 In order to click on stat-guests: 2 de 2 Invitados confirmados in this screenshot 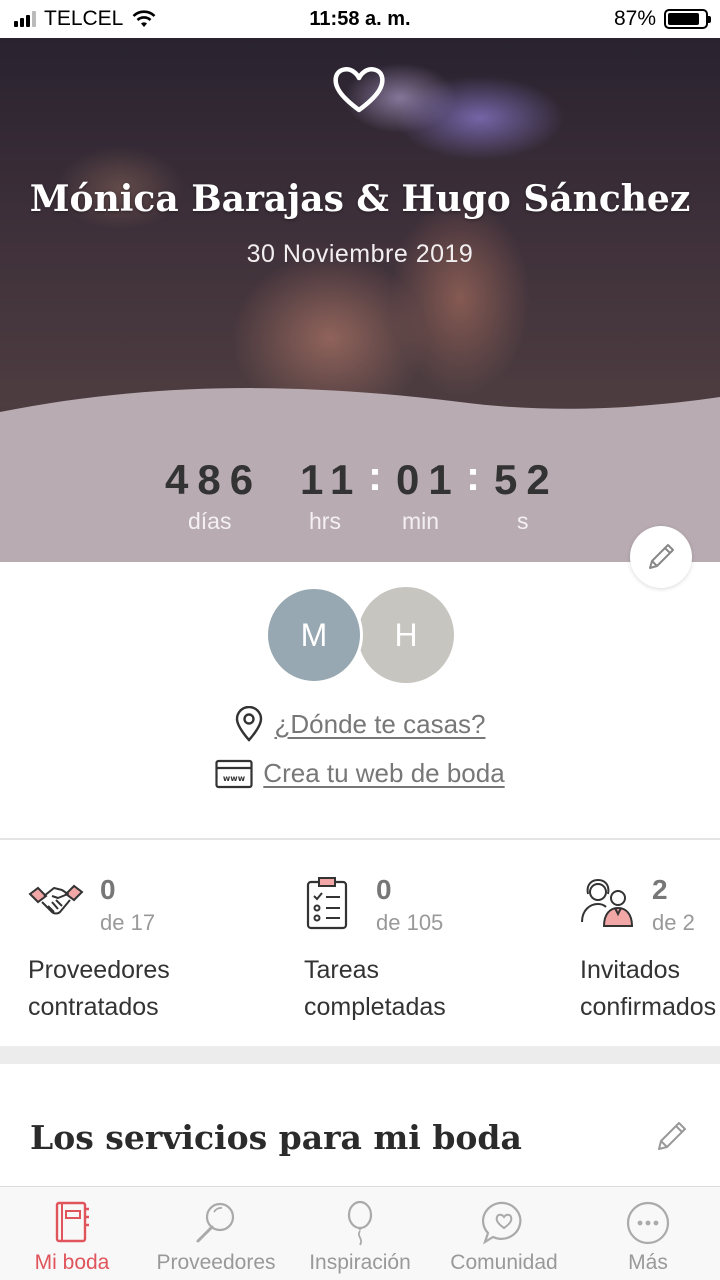, I will do `click(650, 955)`.